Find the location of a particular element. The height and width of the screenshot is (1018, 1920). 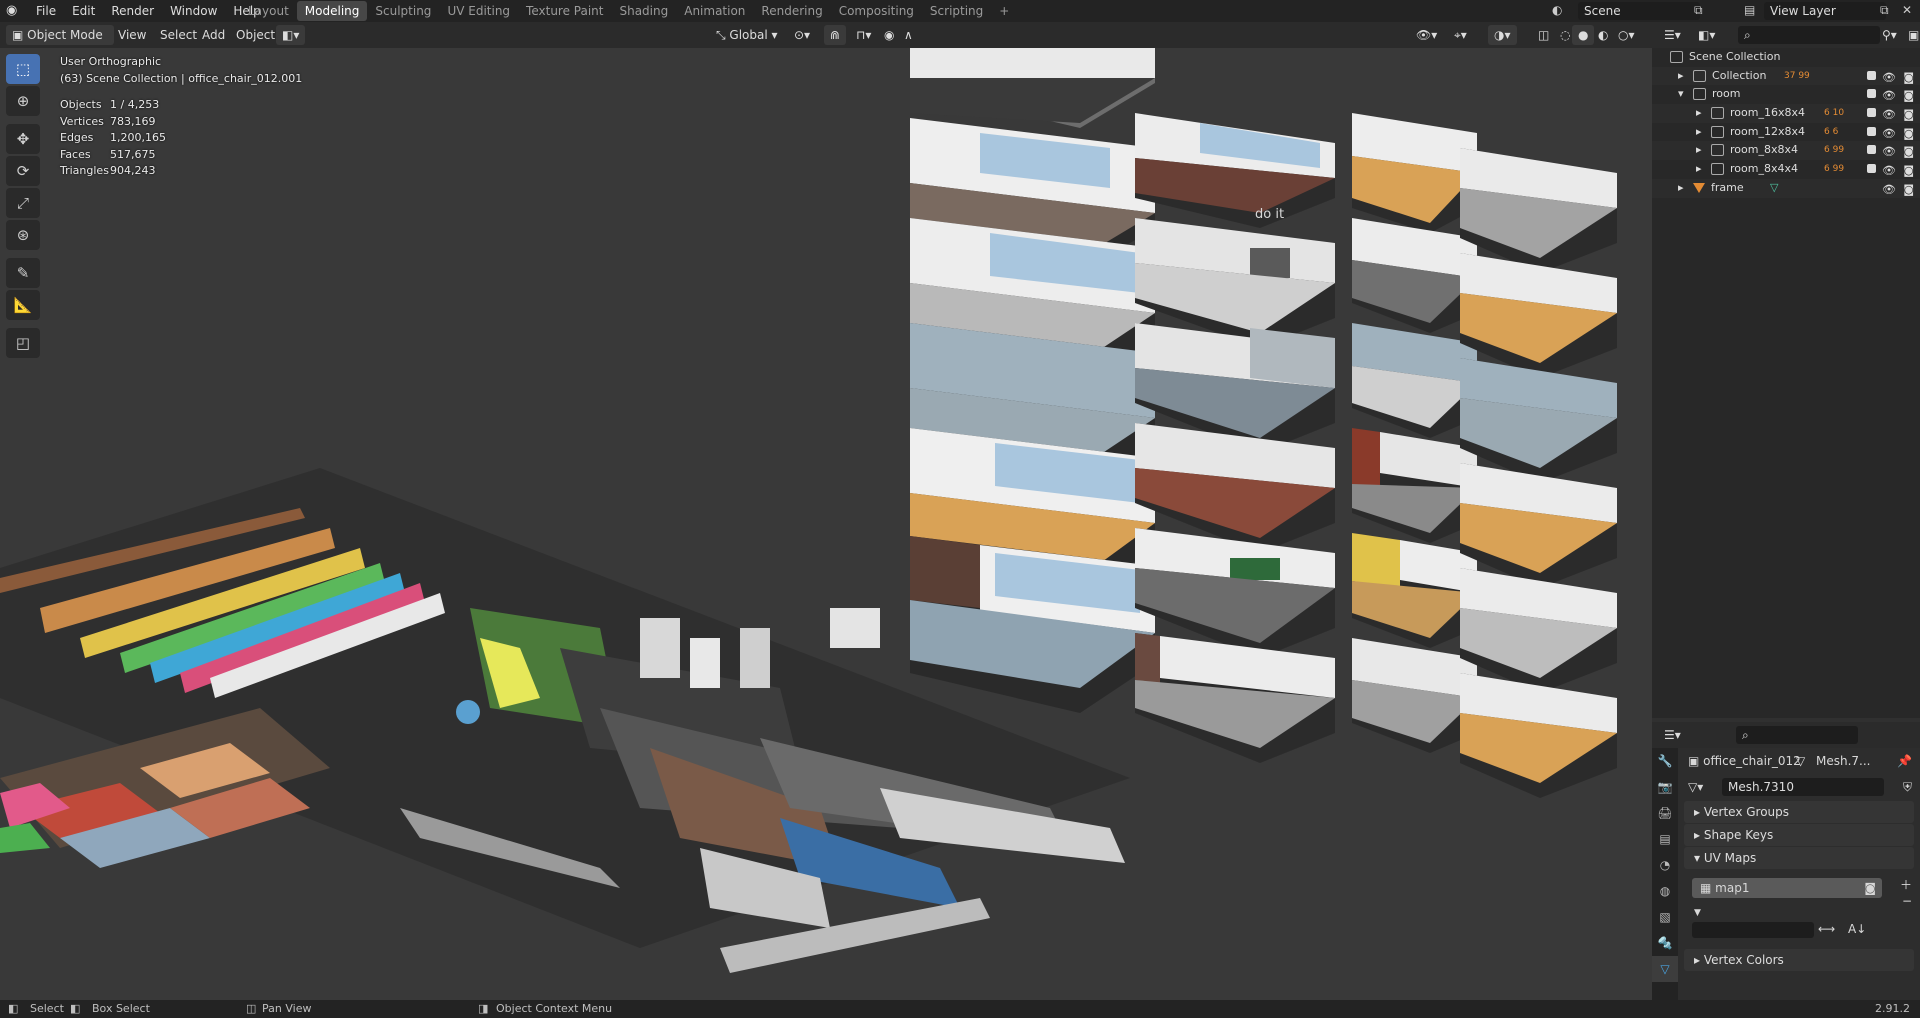

list-options-arrow-icon: ▼ is located at coordinates (1697, 913).